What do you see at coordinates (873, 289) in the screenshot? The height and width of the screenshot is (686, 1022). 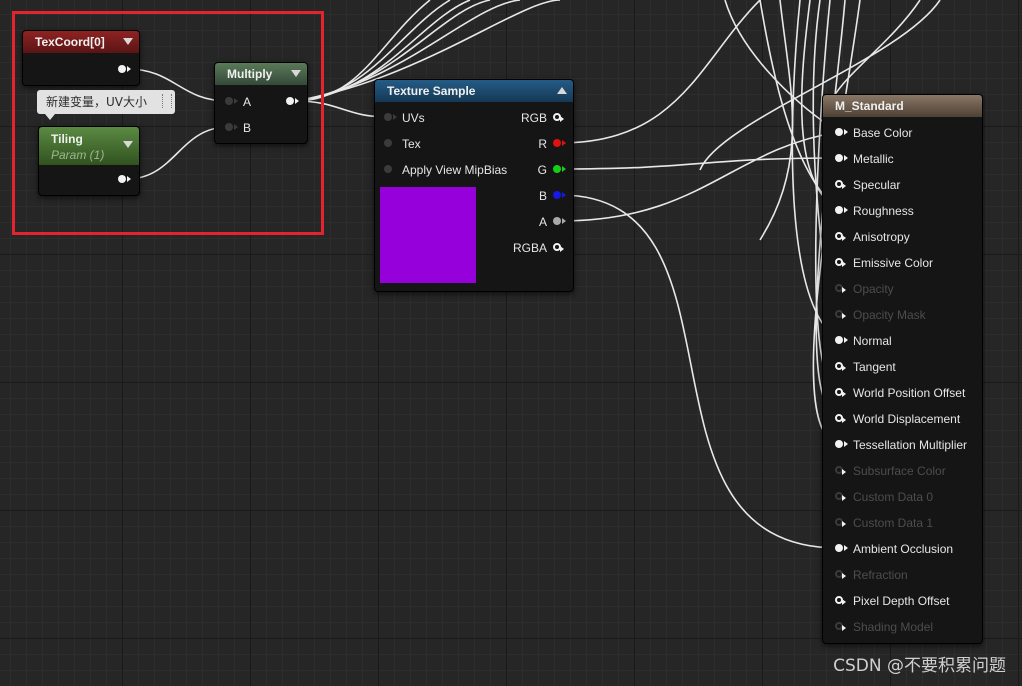 I see `material-input-label: Opacity` at bounding box center [873, 289].